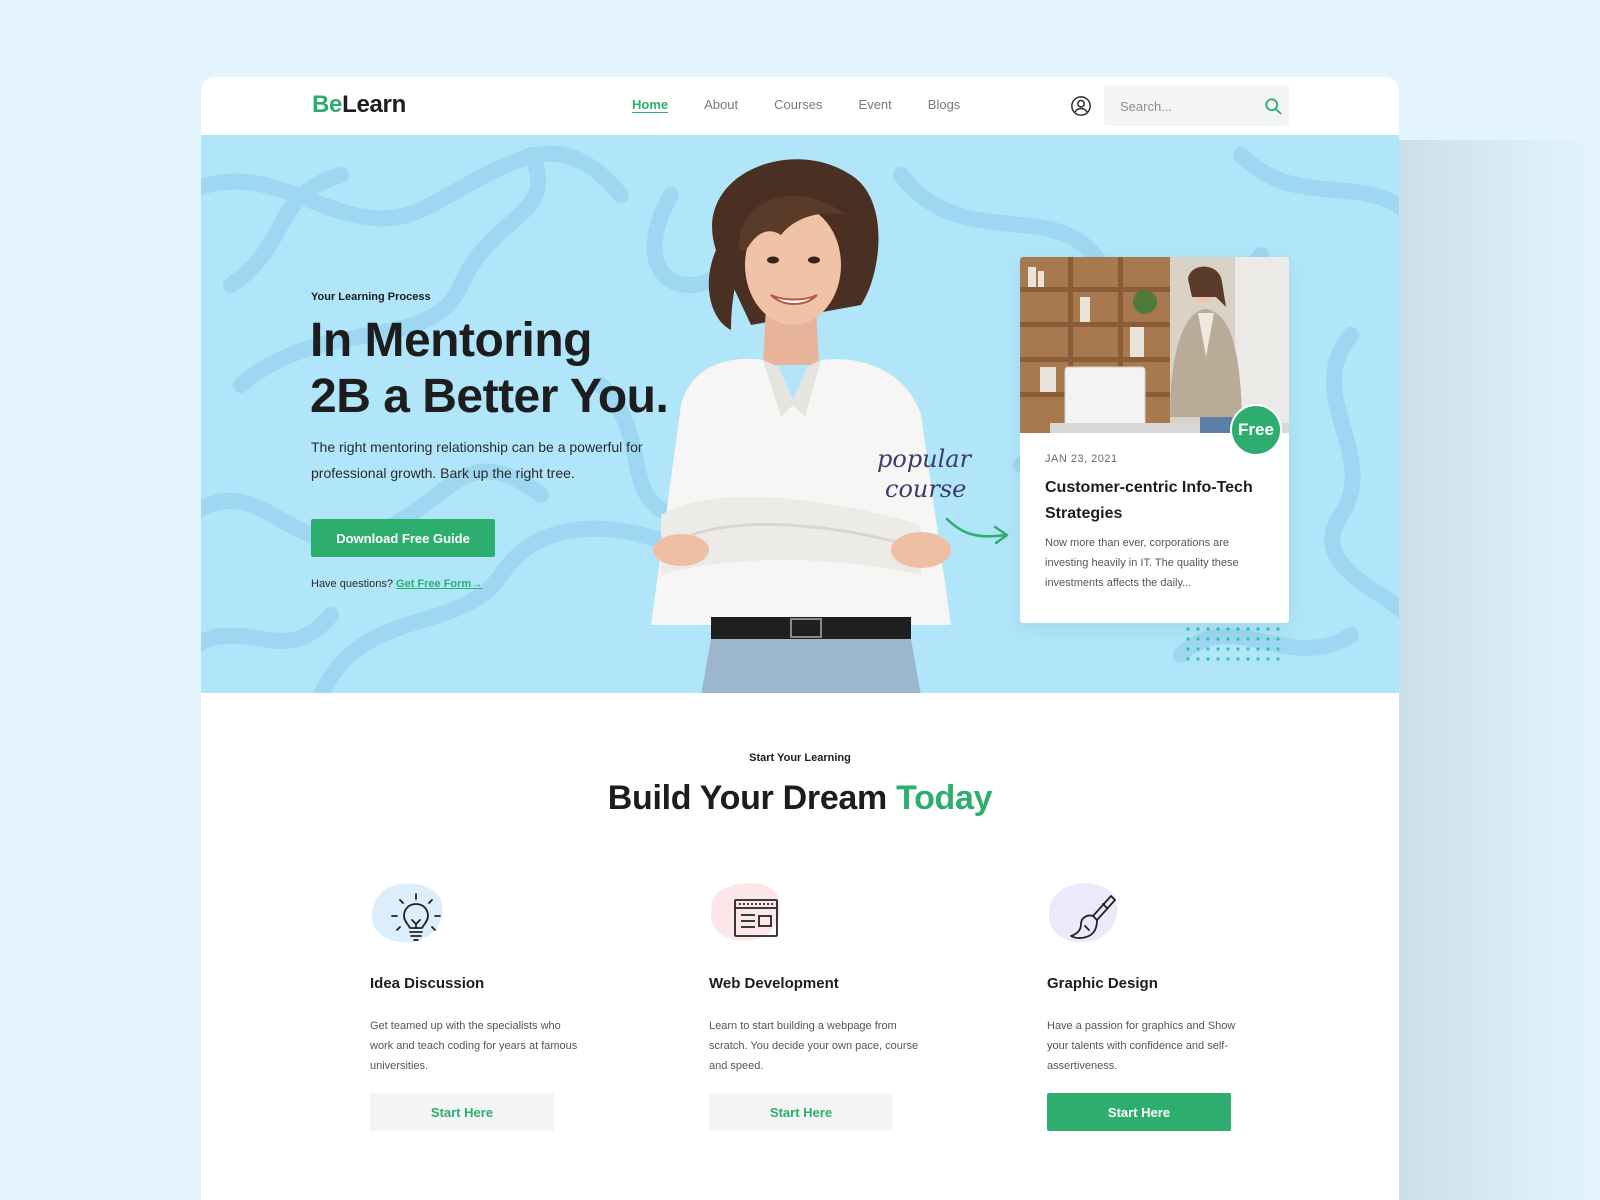 This screenshot has height=1200, width=1600. I want to click on course-text: course, so click(925, 489).